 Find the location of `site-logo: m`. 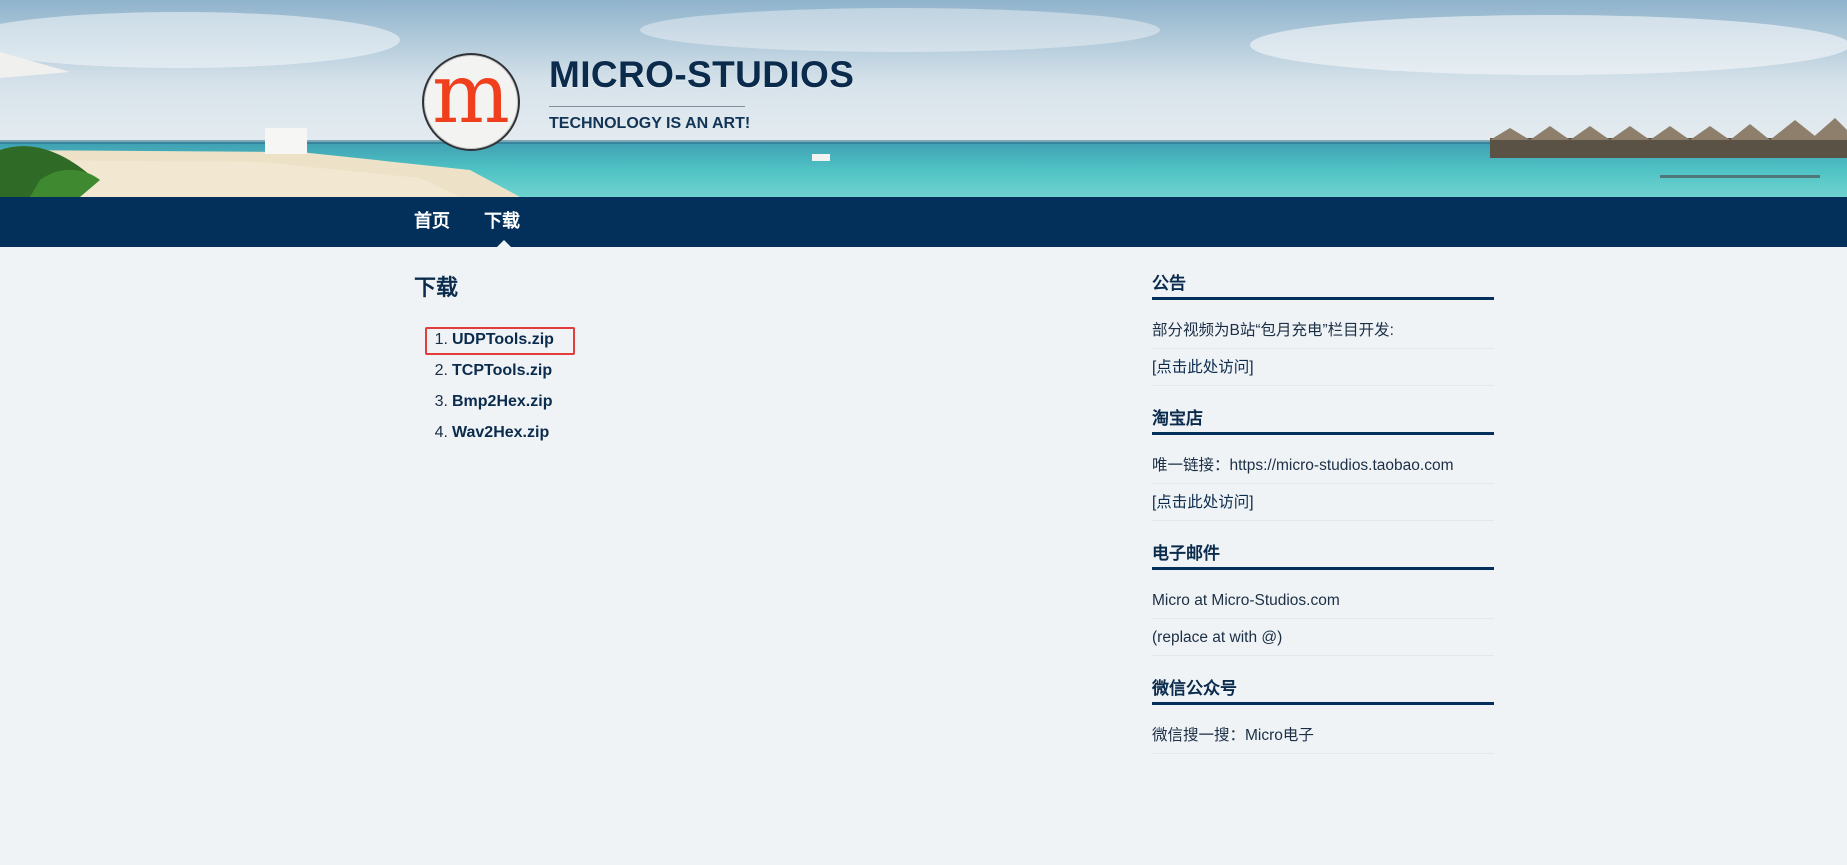

site-logo: m is located at coordinates (471, 102).